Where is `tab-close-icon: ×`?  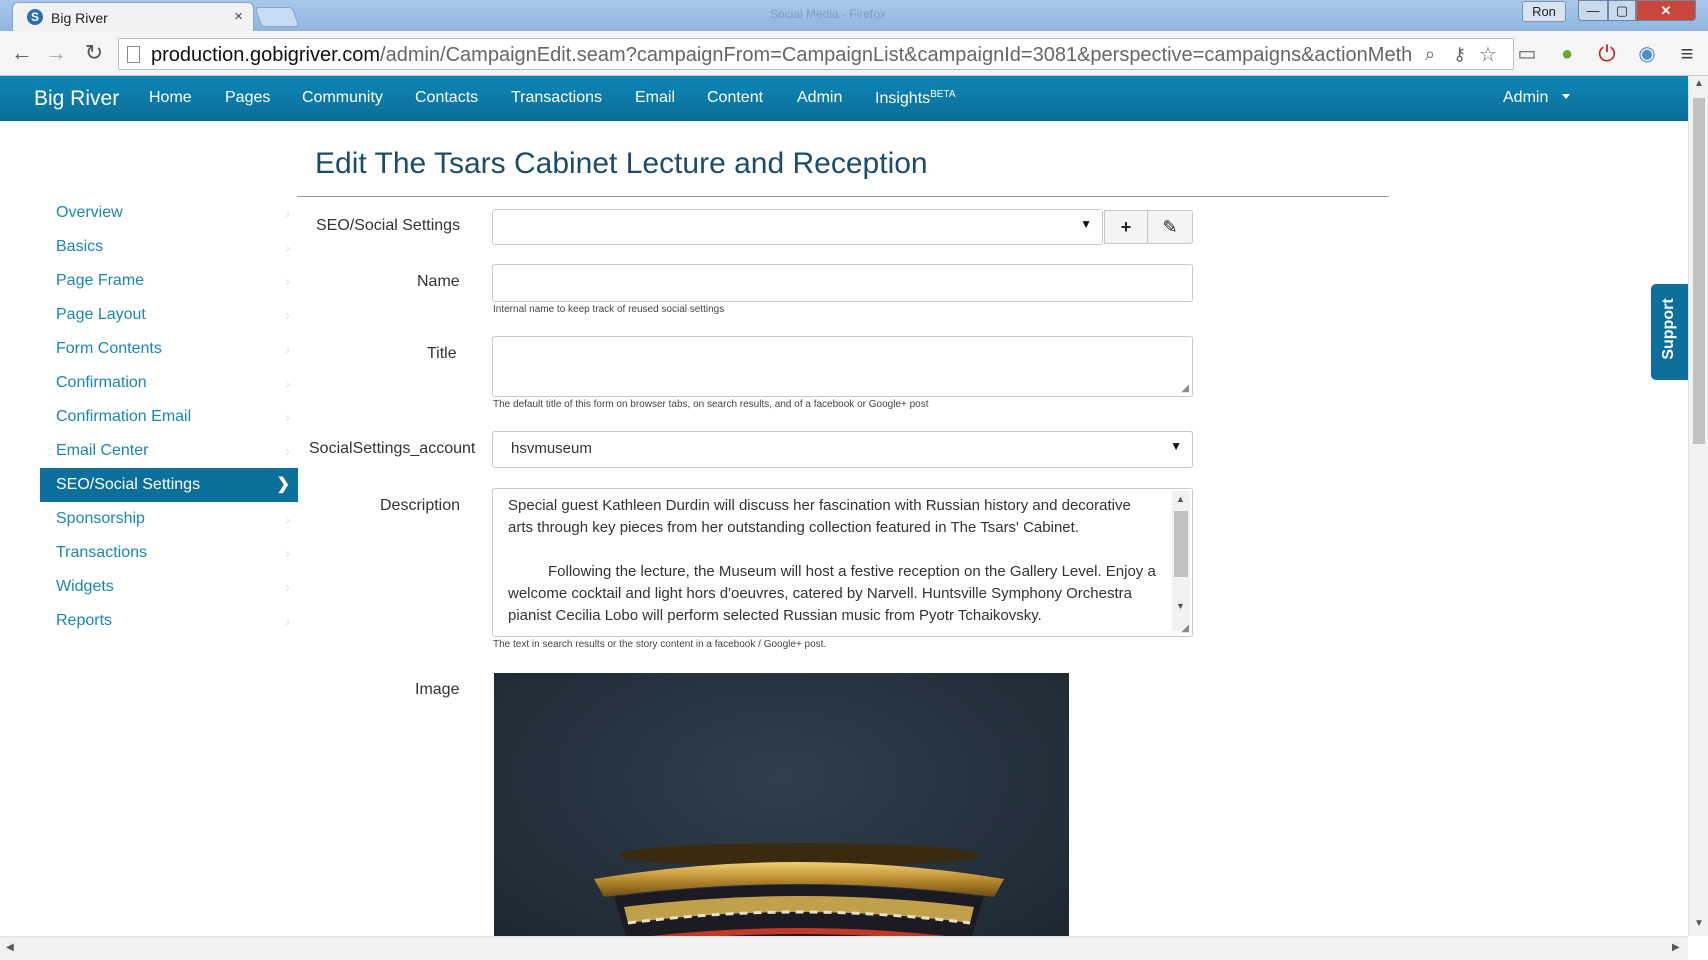 tab-close-icon: × is located at coordinates (238, 16).